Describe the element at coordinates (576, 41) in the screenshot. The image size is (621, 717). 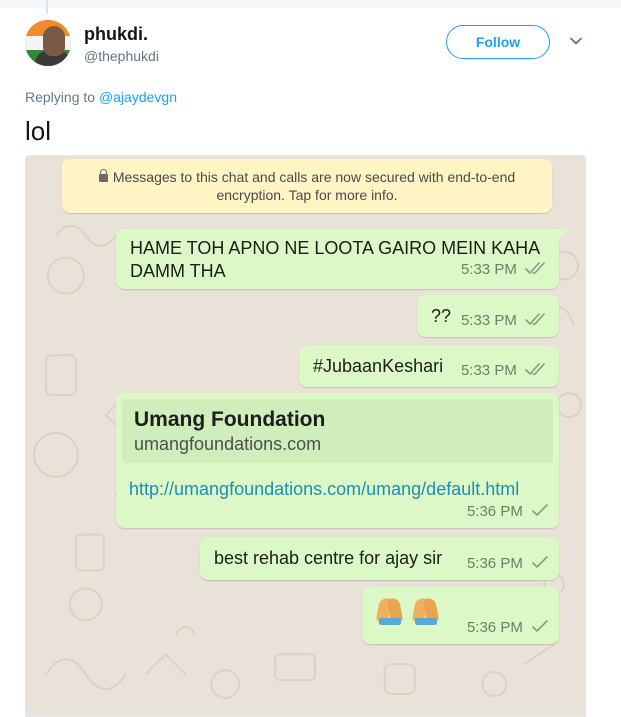
I see `chevron-down-icon` at that location.